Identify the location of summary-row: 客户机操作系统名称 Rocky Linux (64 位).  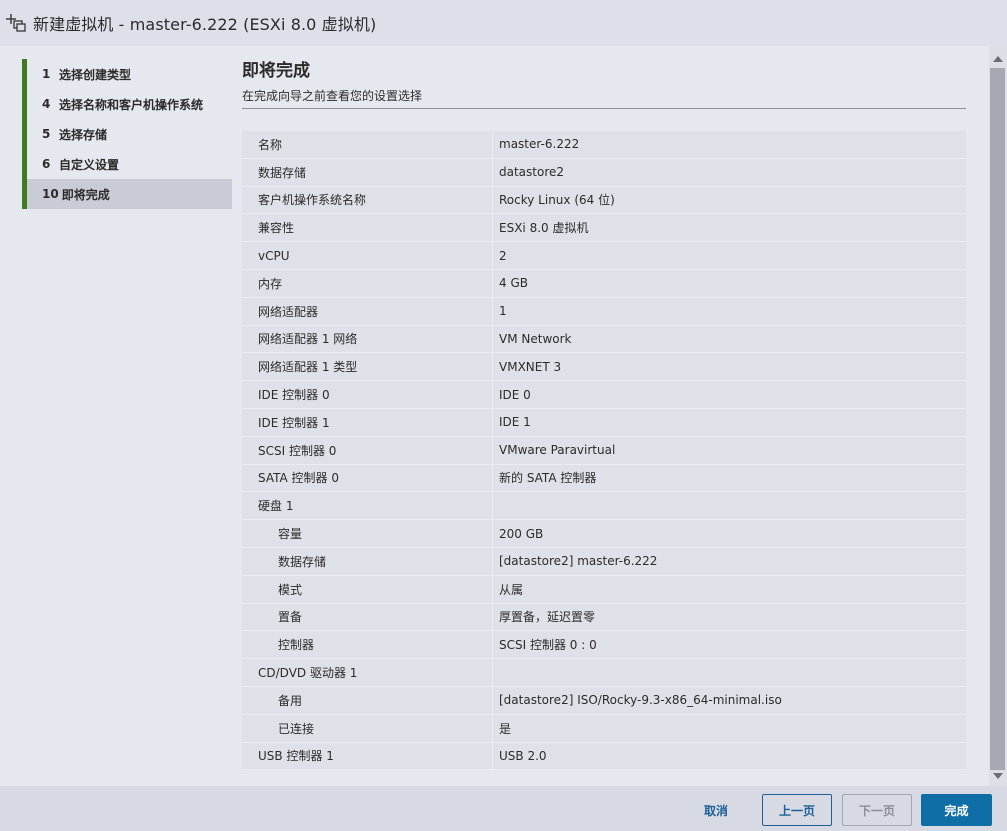
(604, 200).